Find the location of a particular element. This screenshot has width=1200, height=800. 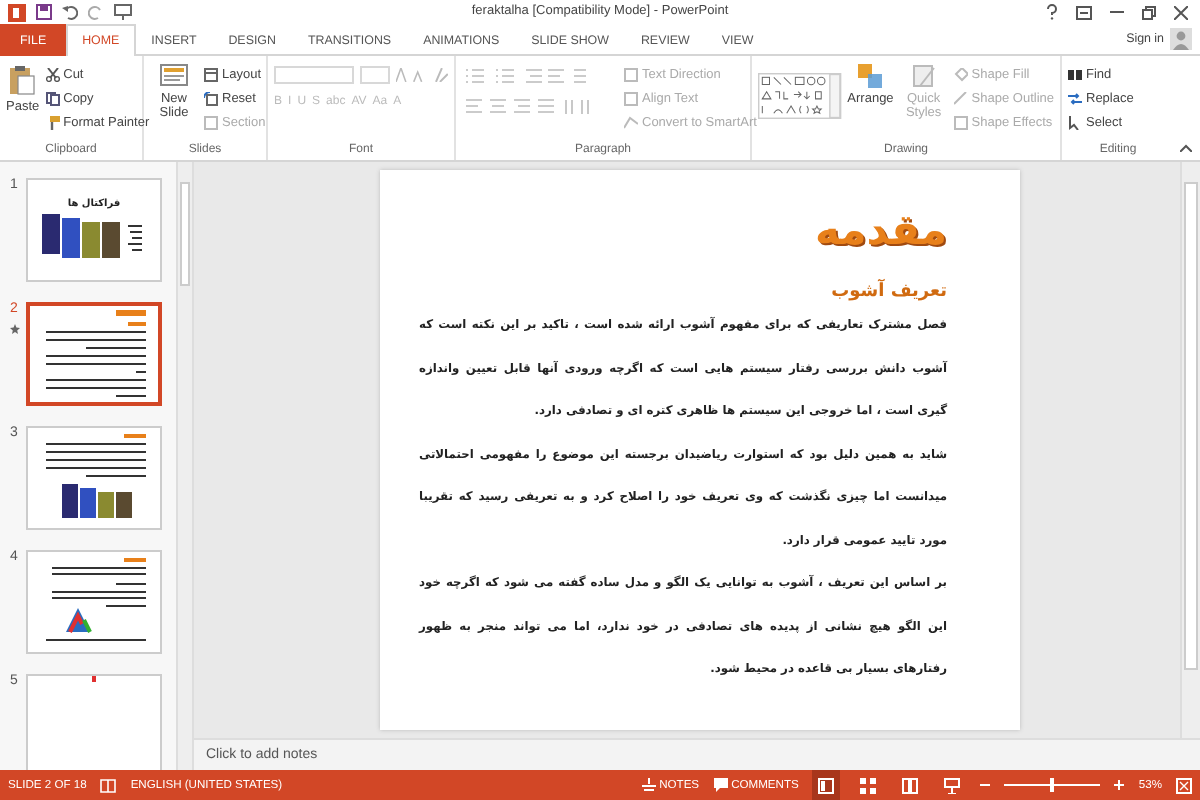

collapse-ribbon-icon is located at coordinates (1186, 148).